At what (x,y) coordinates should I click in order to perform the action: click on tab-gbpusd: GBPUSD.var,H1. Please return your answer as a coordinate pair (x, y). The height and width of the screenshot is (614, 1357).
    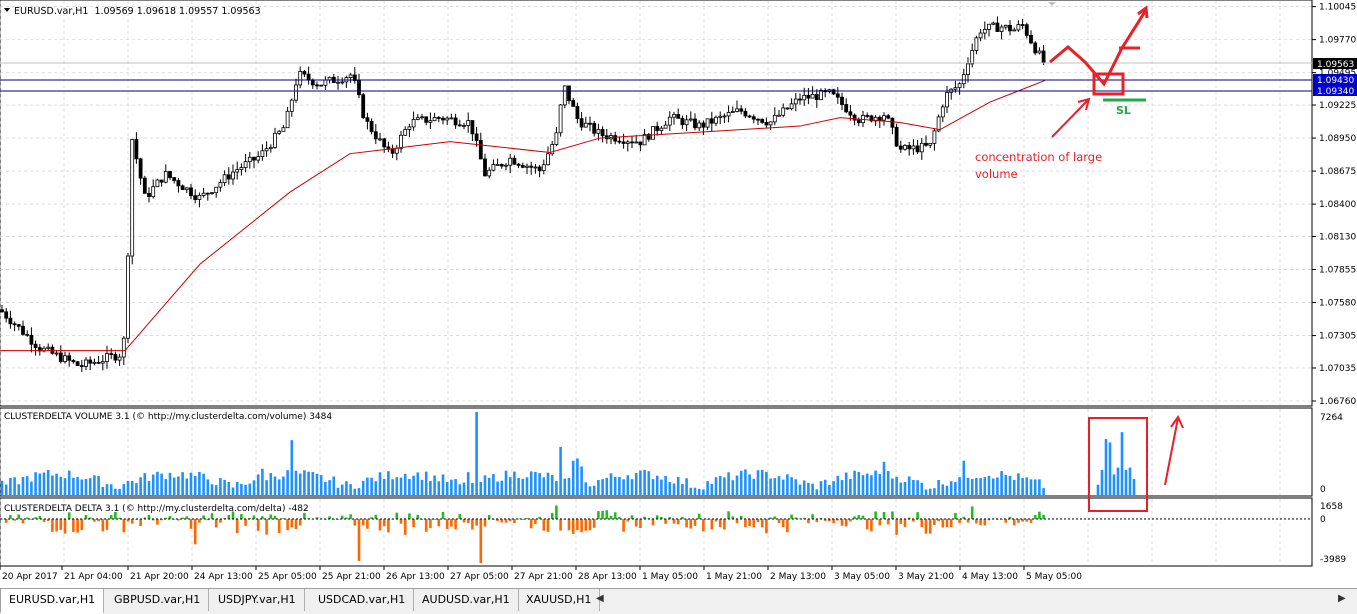
    Looking at the image, I should click on (158, 600).